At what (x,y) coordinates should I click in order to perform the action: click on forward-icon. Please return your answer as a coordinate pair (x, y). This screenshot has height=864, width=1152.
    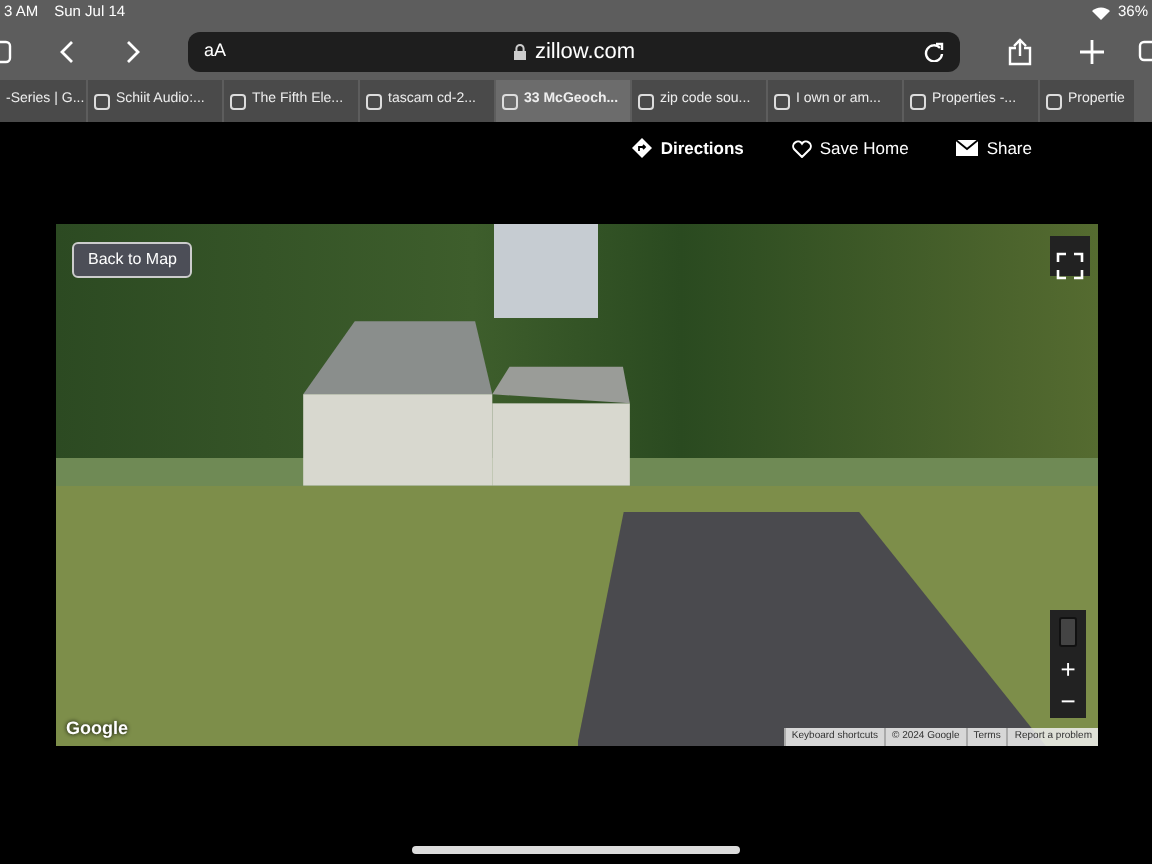
    Looking at the image, I should click on (132, 52).